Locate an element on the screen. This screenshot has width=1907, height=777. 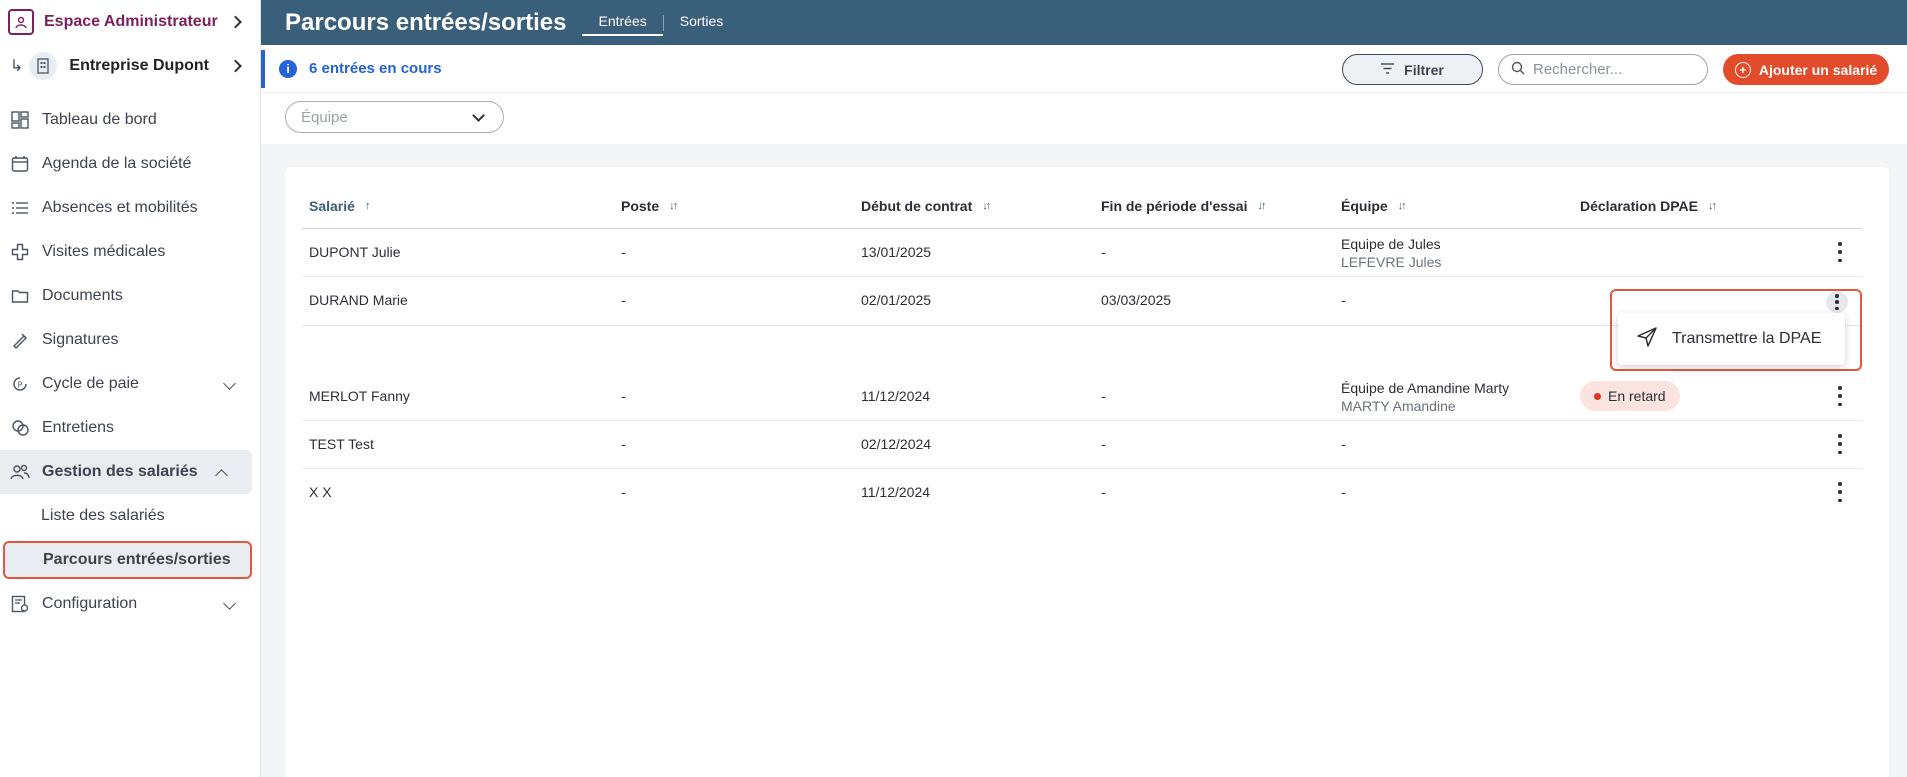
column-header-debut: Début de contrat ↓↑ is located at coordinates (926, 206).